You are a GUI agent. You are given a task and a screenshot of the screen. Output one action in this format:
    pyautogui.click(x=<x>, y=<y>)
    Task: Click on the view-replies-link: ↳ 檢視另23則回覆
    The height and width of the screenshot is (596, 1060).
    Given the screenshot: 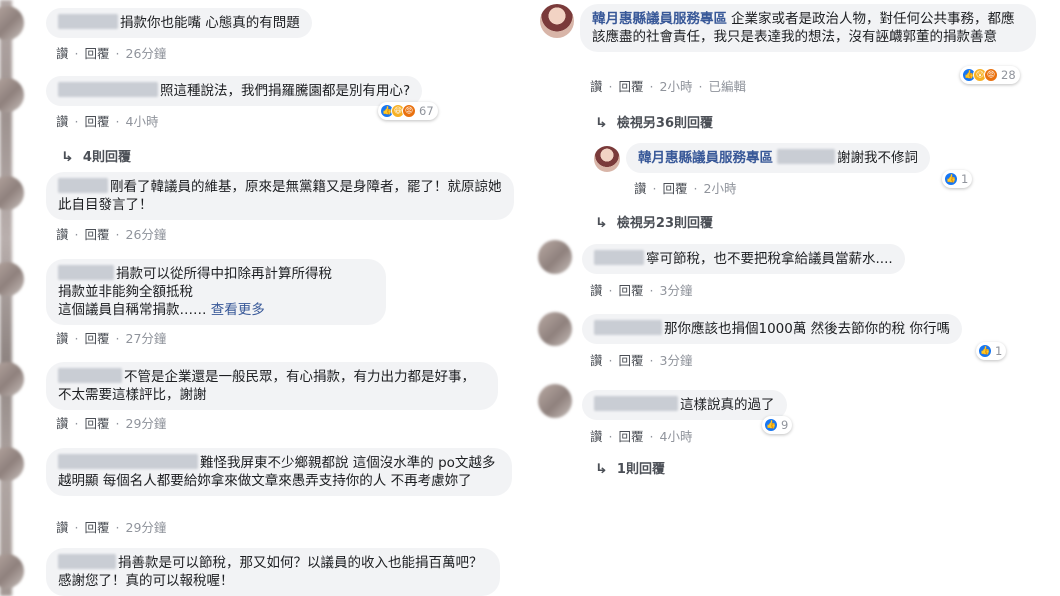 What is the action you would take?
    pyautogui.click(x=653, y=221)
    